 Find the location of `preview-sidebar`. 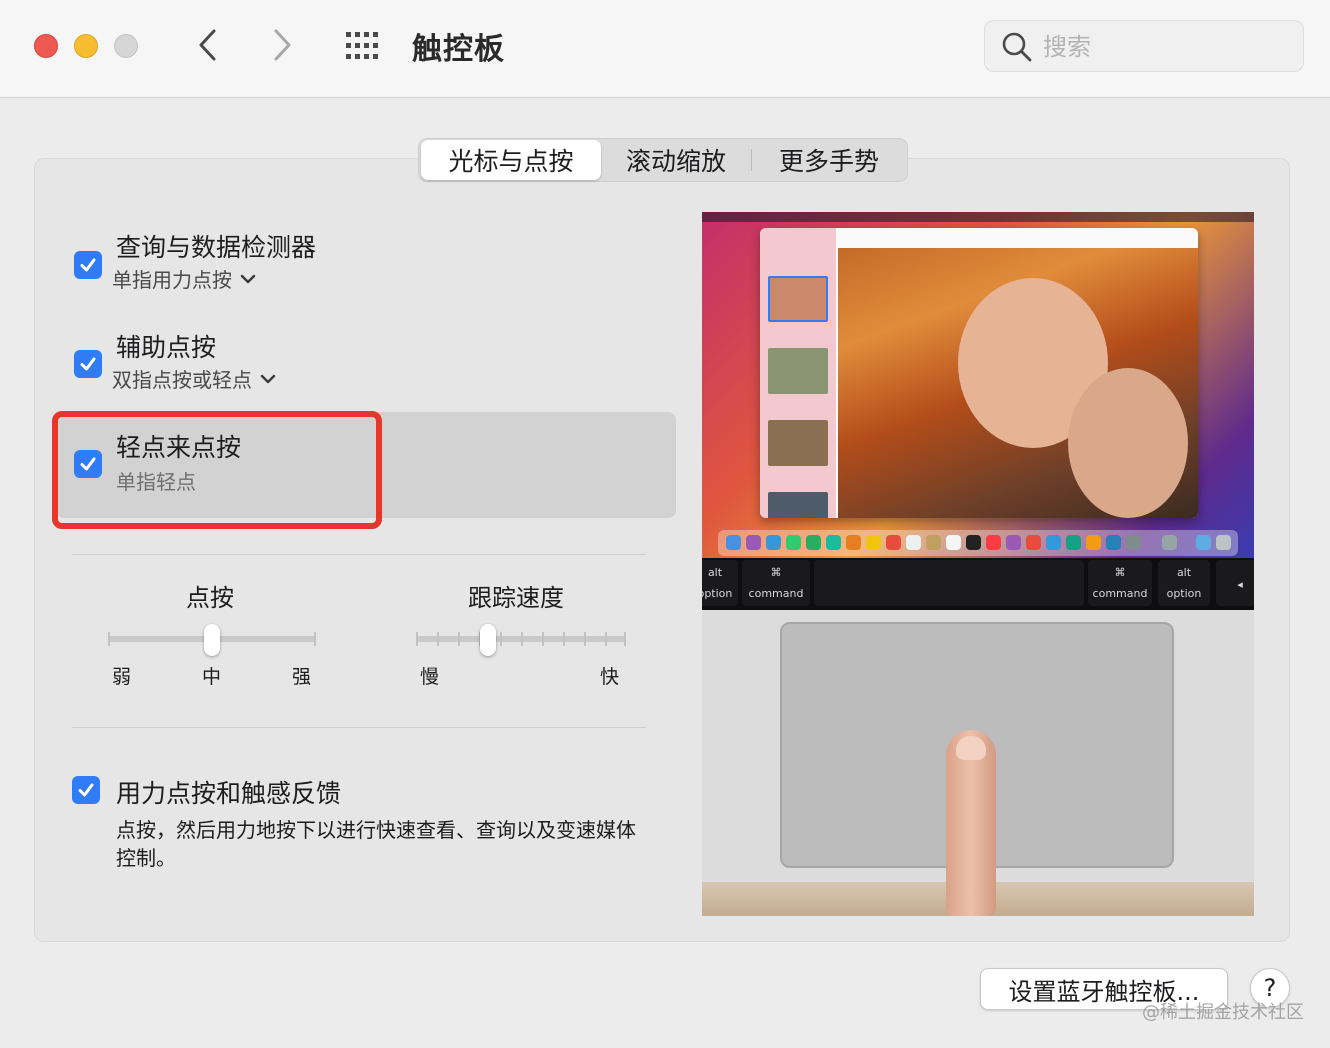

preview-sidebar is located at coordinates (798, 373).